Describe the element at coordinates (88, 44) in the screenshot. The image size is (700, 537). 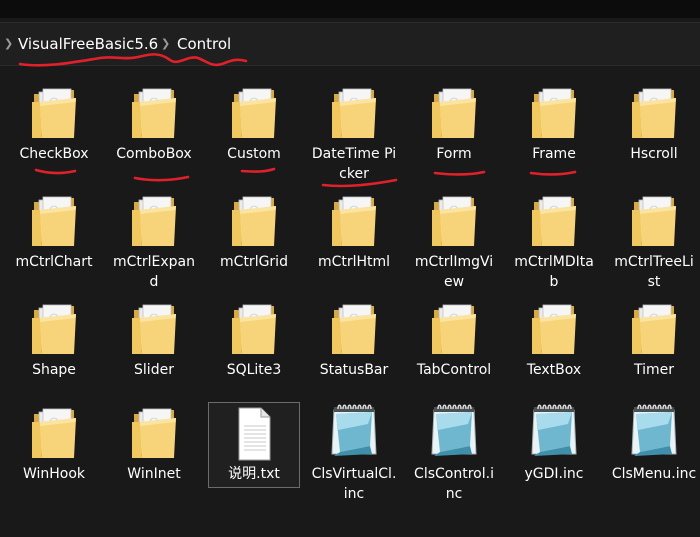
I see `breadcrumb-root: VisualFreeBasic5.6` at that location.